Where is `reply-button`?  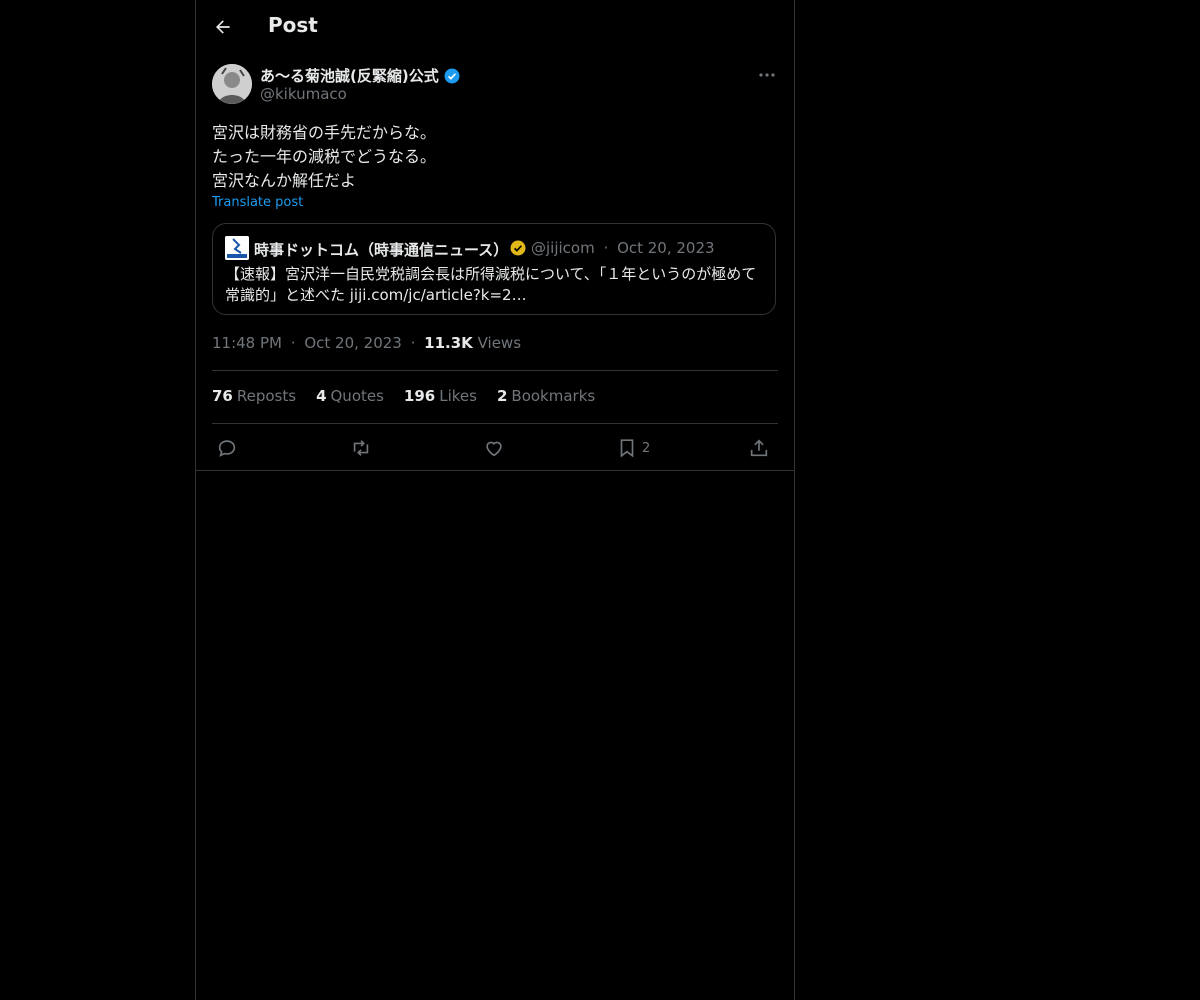 reply-button is located at coordinates (227, 448).